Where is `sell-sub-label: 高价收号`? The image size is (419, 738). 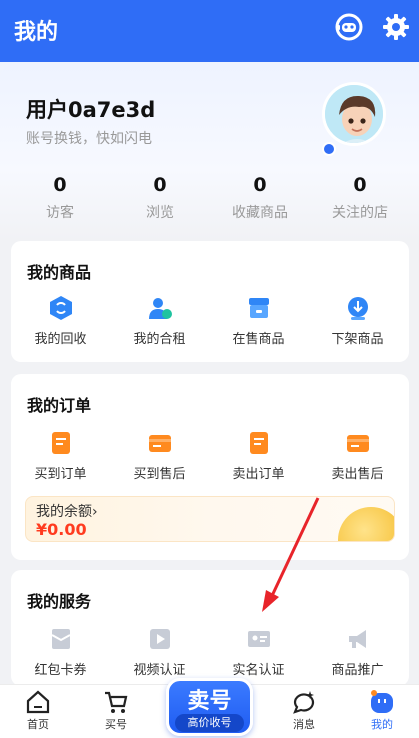
sell-sub-label: 高价收号 is located at coordinates (209, 723).